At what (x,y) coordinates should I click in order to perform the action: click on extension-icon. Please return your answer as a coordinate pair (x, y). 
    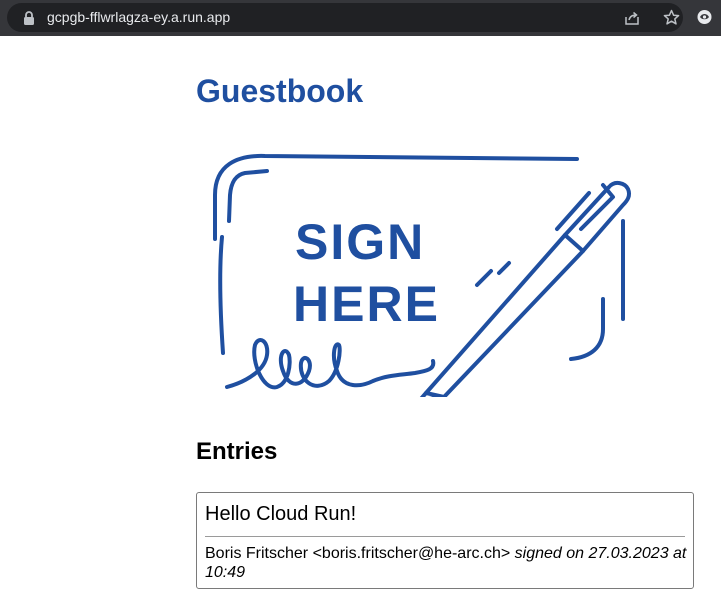
    Looking at the image, I should click on (704, 16).